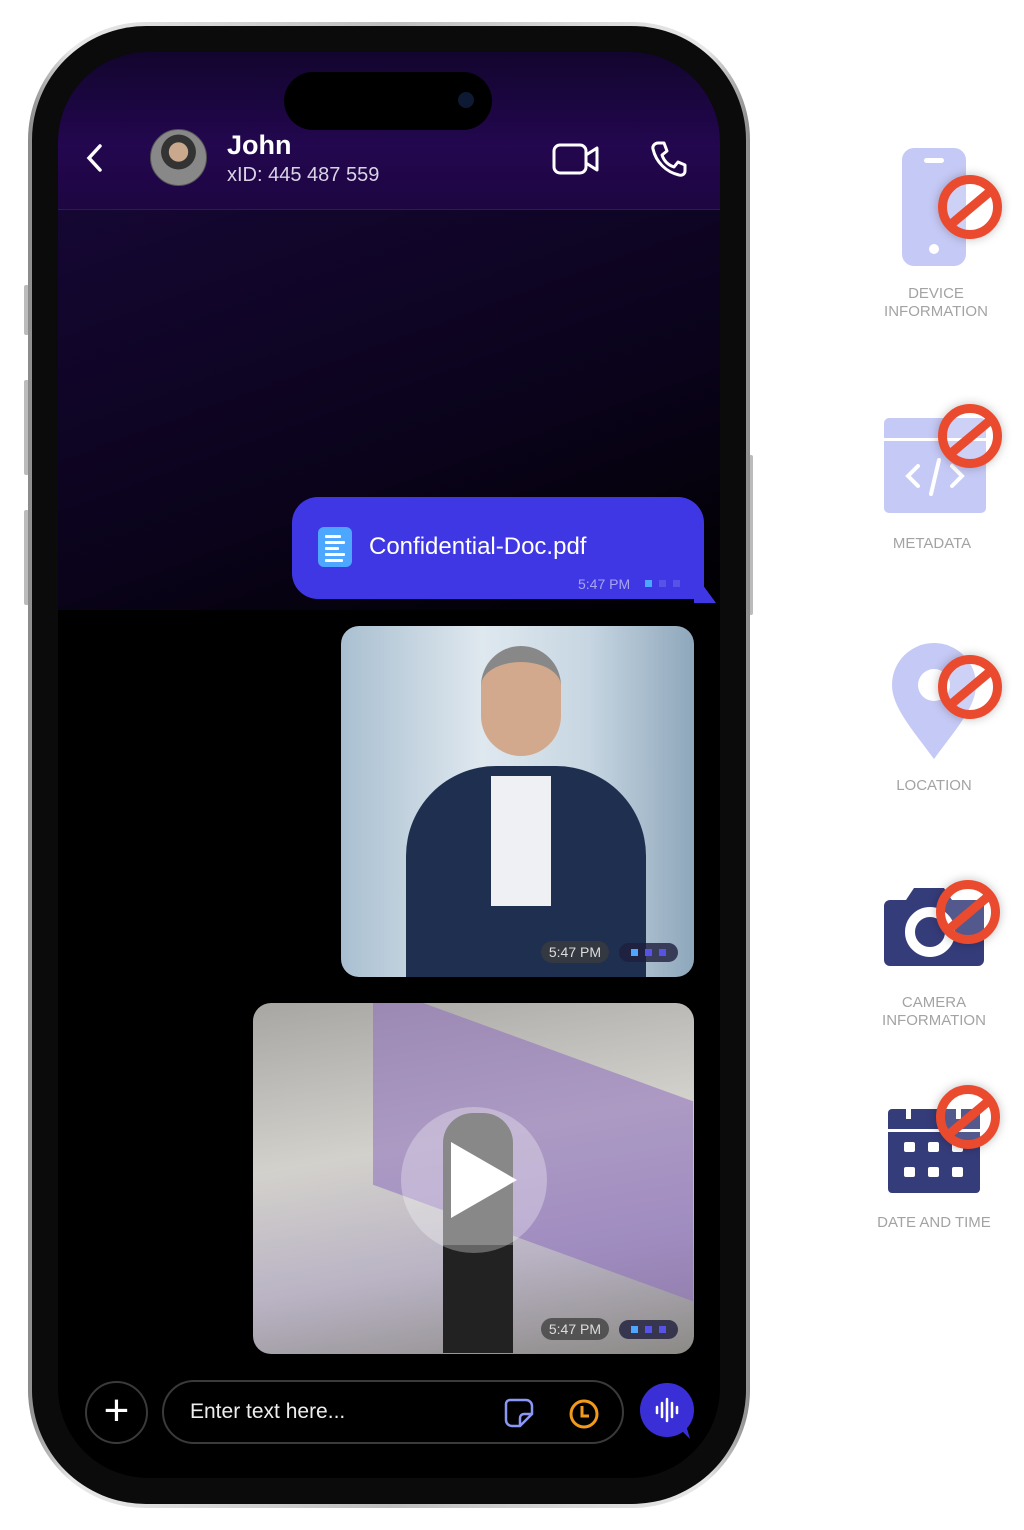 The height and width of the screenshot is (1530, 1024). Describe the element at coordinates (178, 157) in the screenshot. I see `avatar` at that location.